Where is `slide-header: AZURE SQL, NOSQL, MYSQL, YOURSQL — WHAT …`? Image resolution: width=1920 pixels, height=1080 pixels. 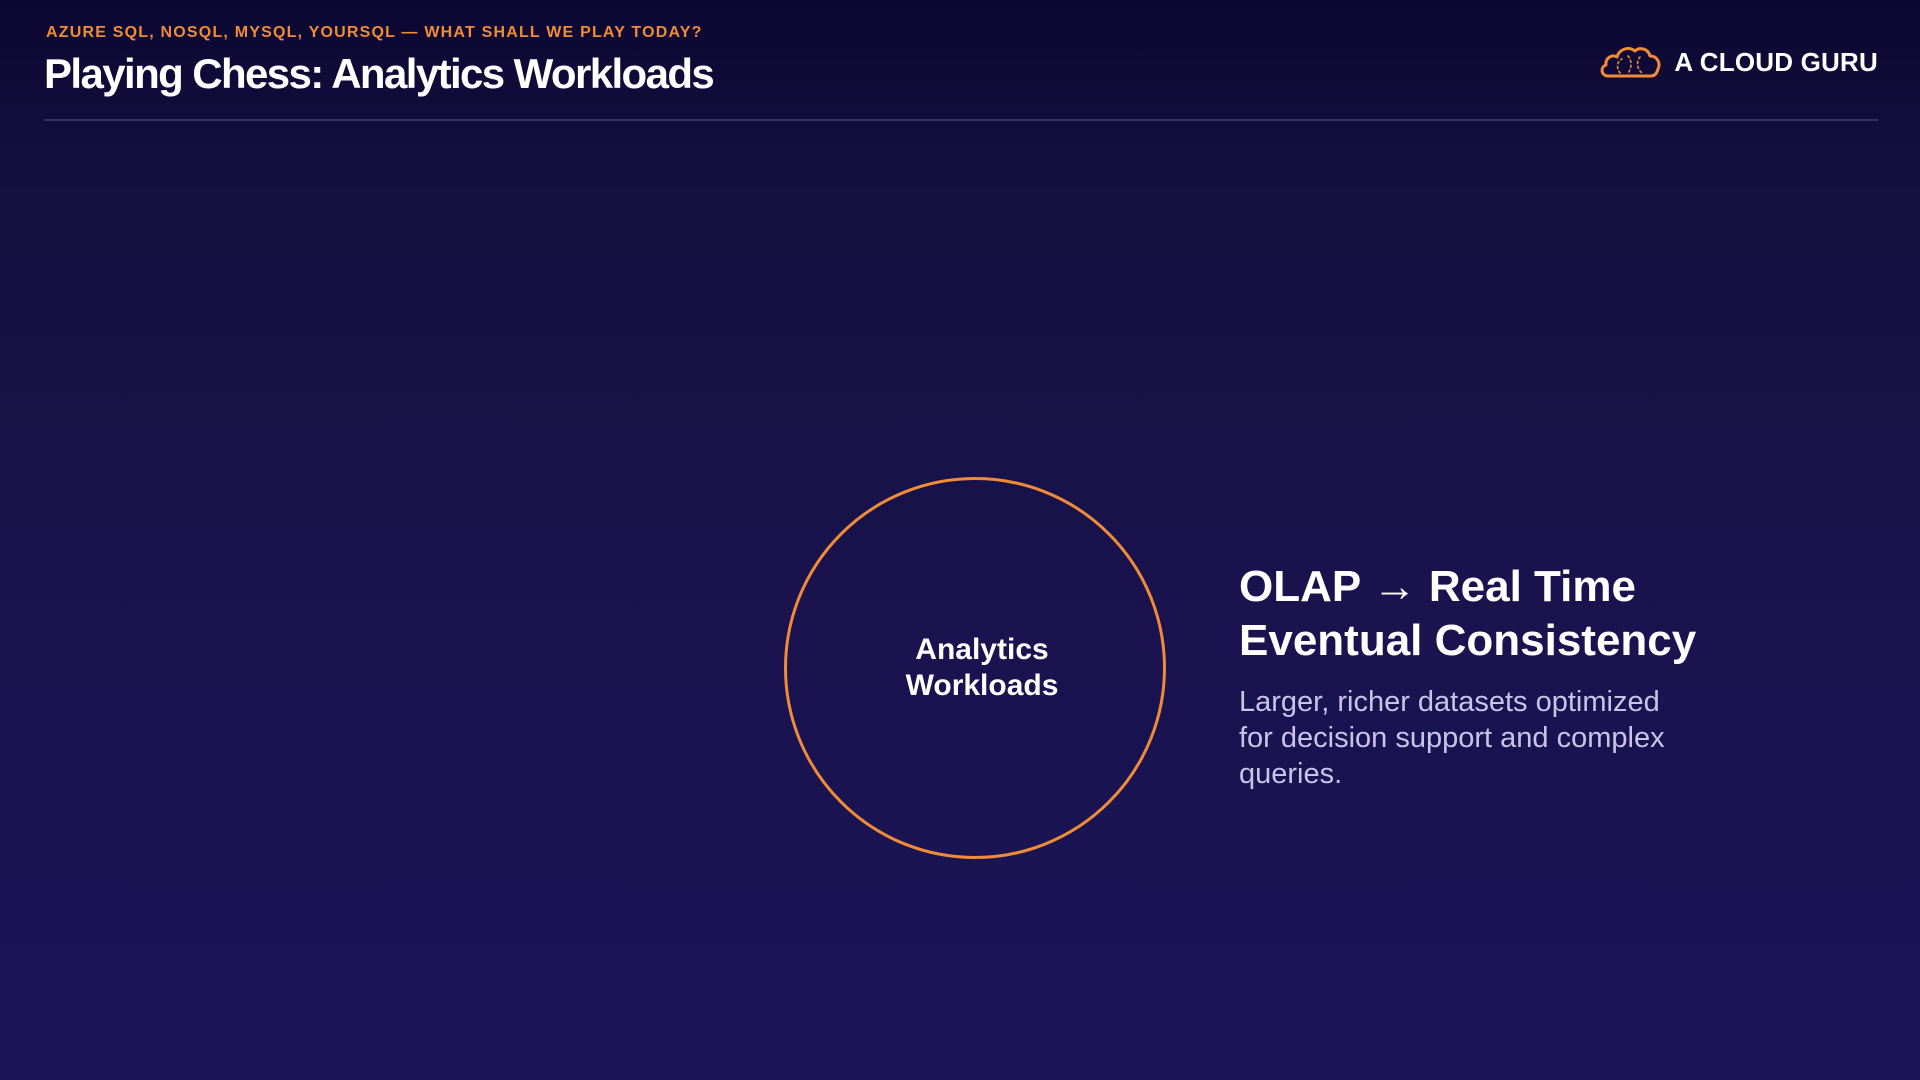 slide-header: AZURE SQL, NOSQL, MYSQL, YOURSQL — WHAT … is located at coordinates (961, 72).